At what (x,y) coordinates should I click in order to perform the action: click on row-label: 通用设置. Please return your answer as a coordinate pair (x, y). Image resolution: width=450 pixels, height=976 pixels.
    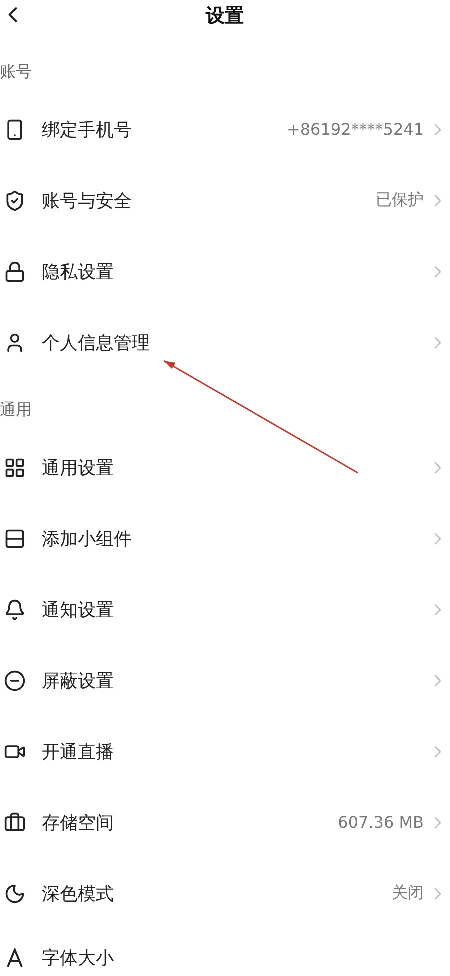
    Looking at the image, I should click on (78, 468).